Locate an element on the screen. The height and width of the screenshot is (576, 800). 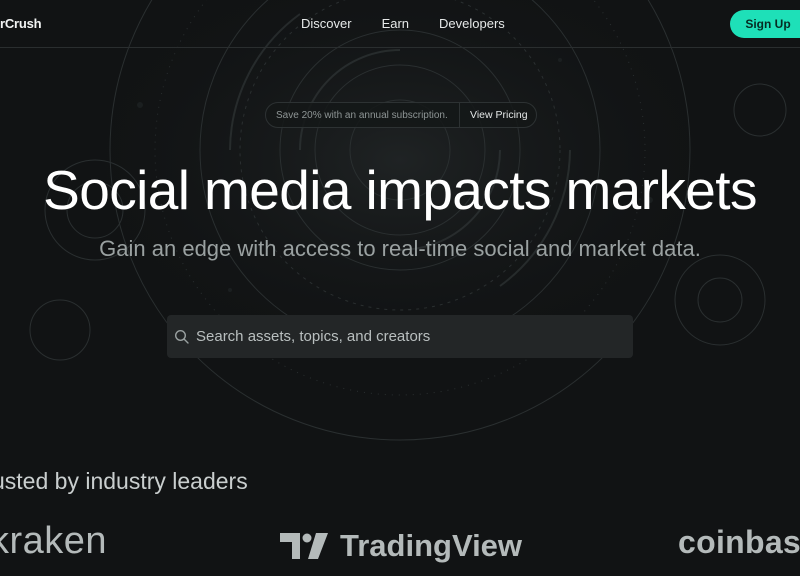
coinbase-logo-text: coinbas is located at coordinates (739, 542).